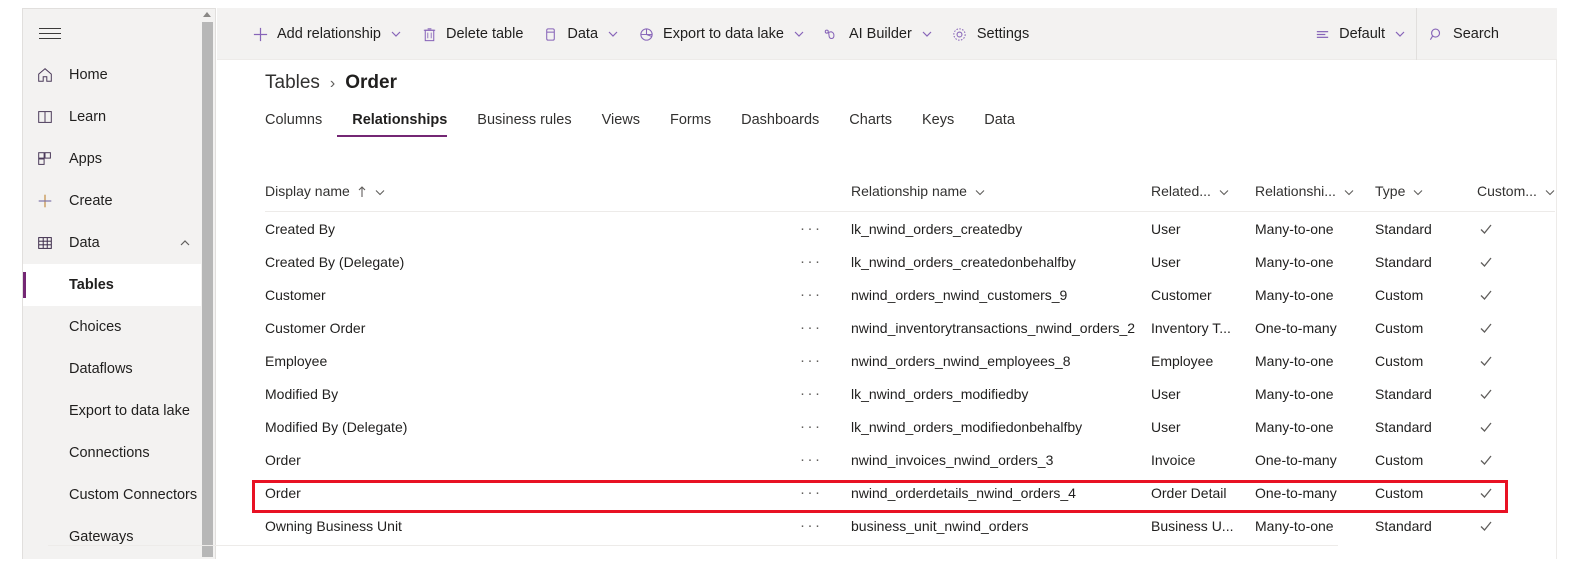  What do you see at coordinates (646, 34) in the screenshot?
I see `datalake-icon` at bounding box center [646, 34].